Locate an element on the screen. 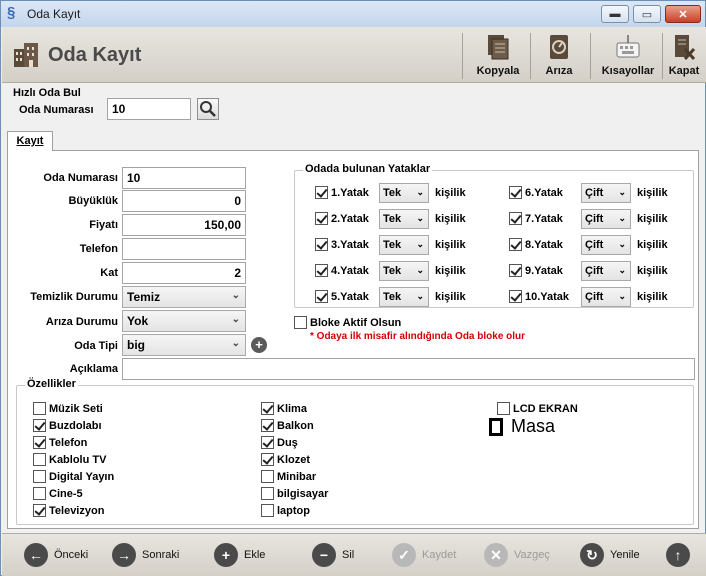 This screenshot has width=706, height=576. bed-checkbox: 9.Yatak is located at coordinates (536, 270).